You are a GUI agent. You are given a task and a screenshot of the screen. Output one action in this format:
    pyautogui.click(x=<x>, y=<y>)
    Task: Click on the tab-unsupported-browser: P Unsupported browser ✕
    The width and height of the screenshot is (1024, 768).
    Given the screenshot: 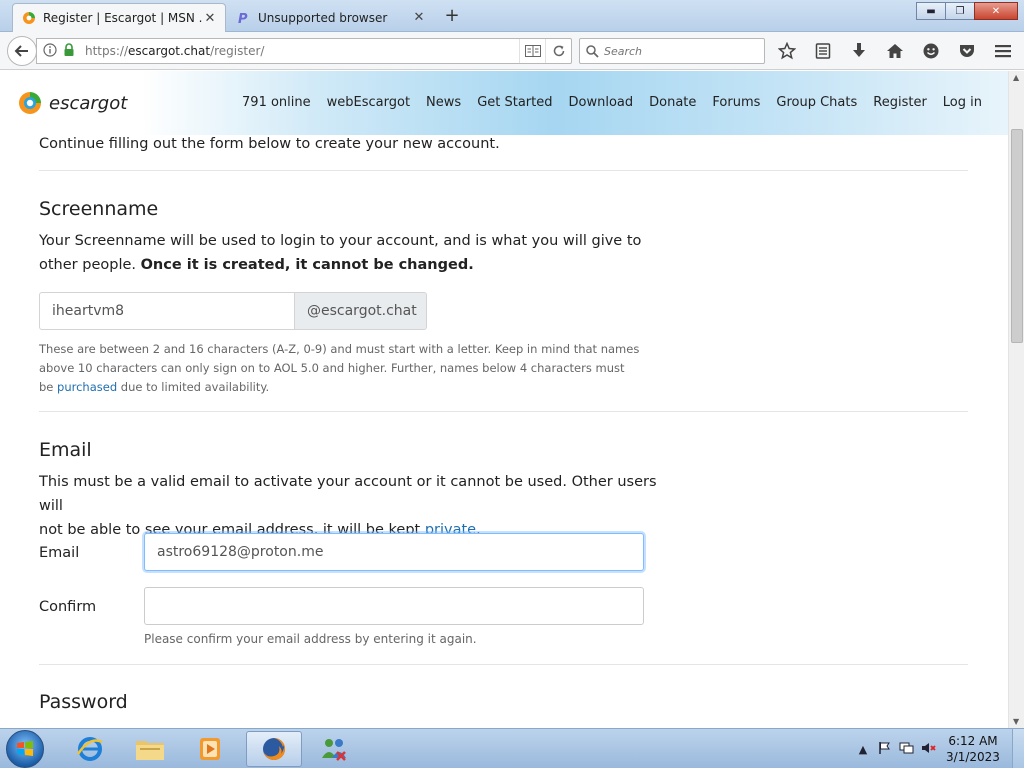 What is the action you would take?
    pyautogui.click(x=331, y=17)
    